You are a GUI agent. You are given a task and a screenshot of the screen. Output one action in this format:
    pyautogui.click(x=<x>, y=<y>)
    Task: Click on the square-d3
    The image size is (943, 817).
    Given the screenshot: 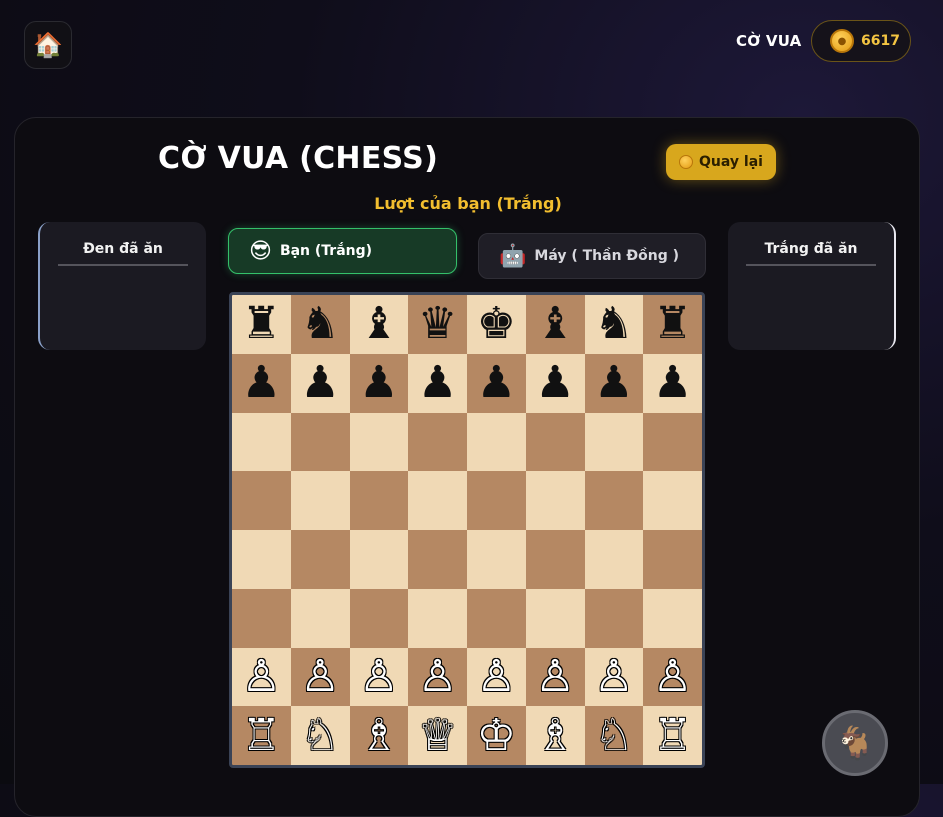 What is the action you would take?
    pyautogui.click(x=437, y=618)
    